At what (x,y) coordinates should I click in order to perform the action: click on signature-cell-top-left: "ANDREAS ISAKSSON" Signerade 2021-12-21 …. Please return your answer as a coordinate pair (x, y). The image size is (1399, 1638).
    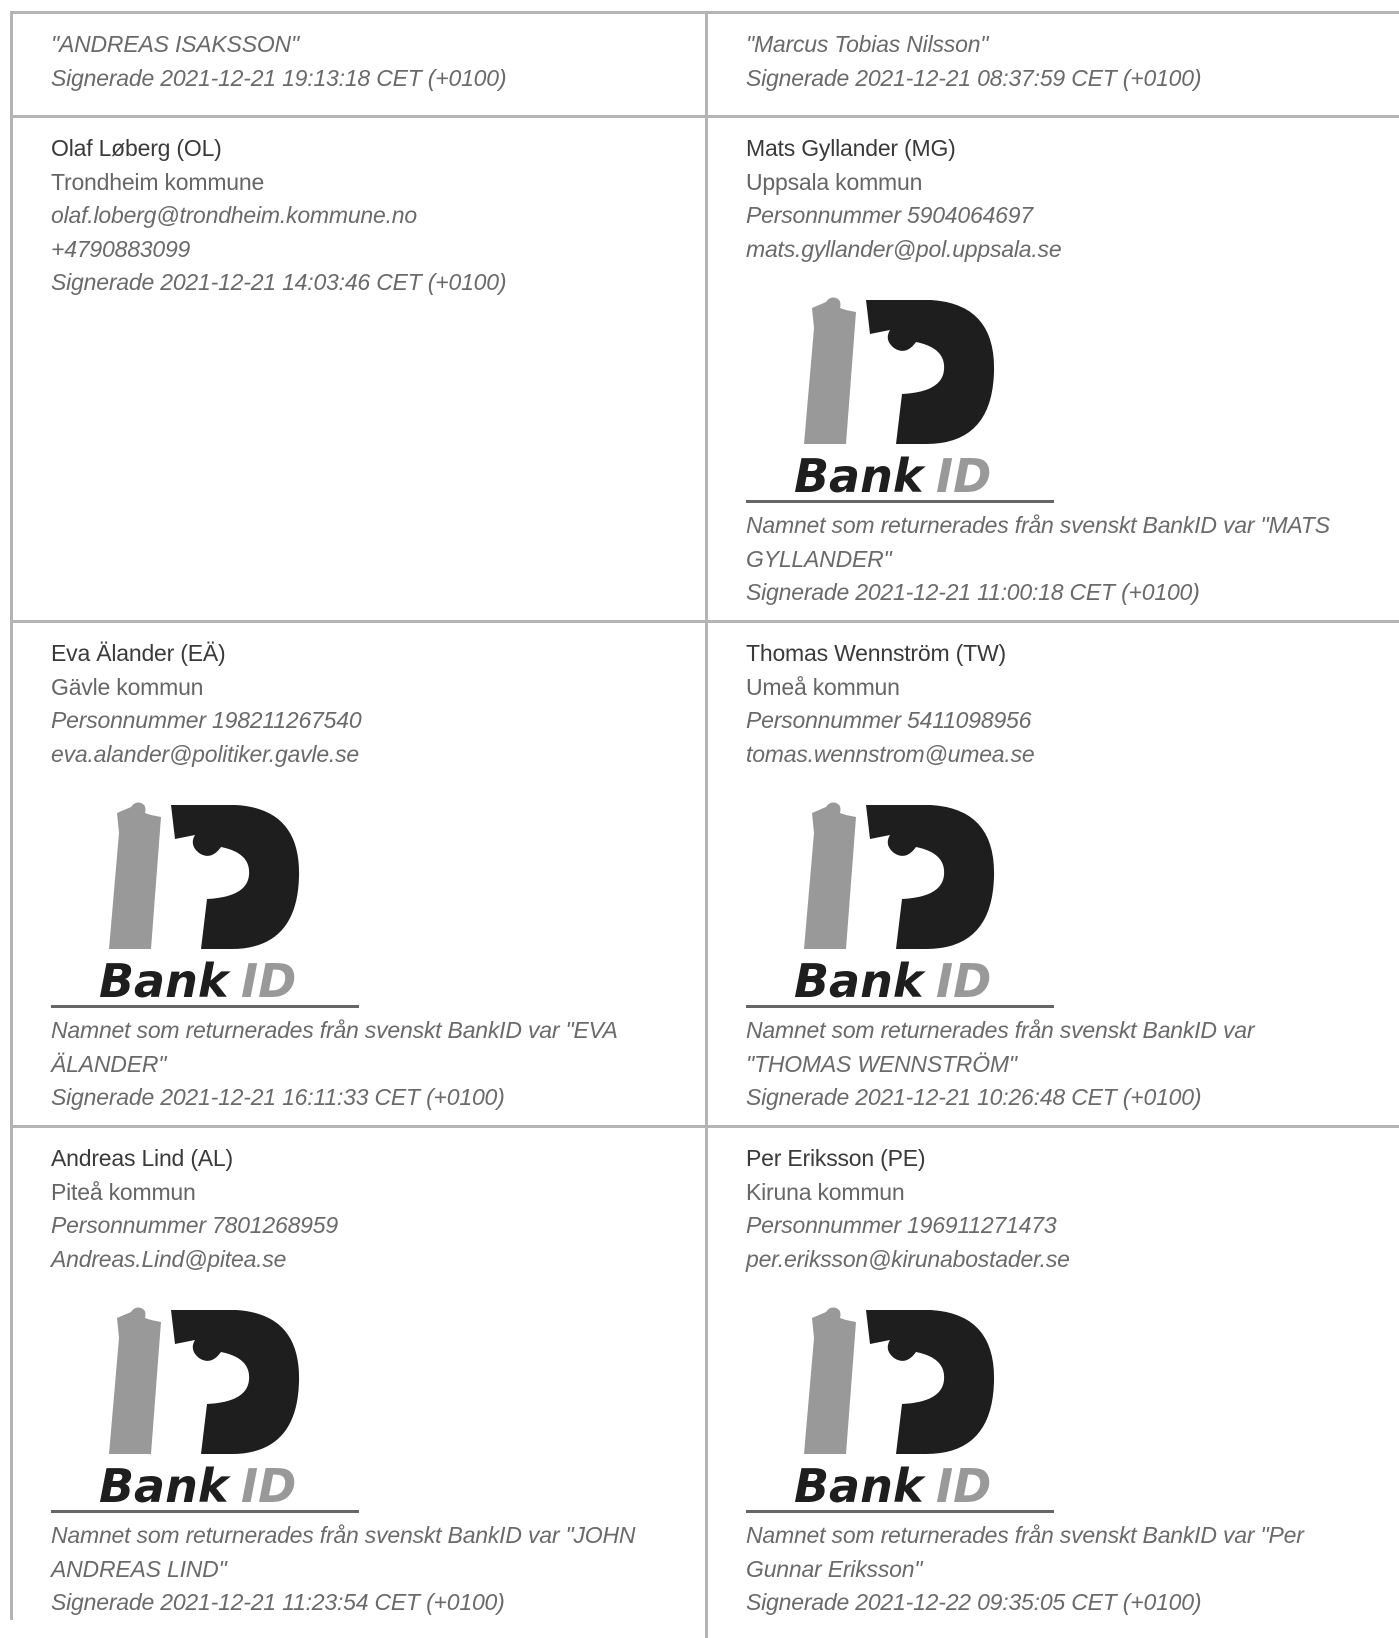
    Looking at the image, I should click on (360, 66).